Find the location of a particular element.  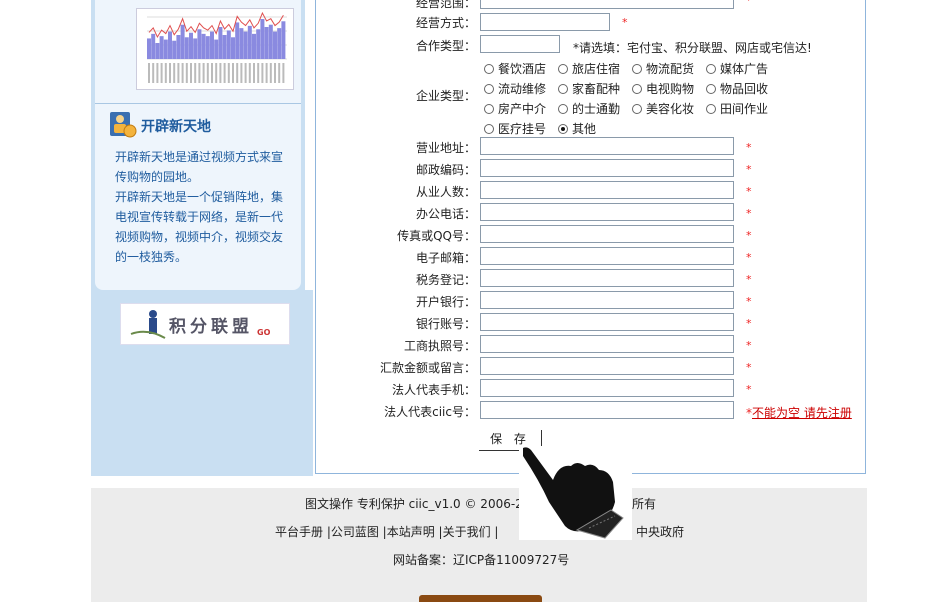

company-type-option: 旅店住宿 is located at coordinates (589, 68).